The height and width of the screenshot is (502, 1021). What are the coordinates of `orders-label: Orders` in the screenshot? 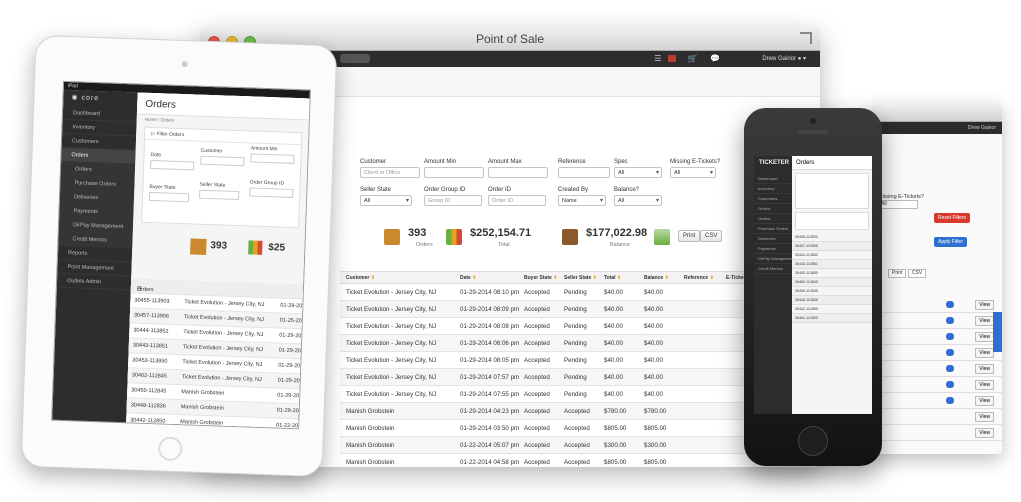 It's located at (424, 245).